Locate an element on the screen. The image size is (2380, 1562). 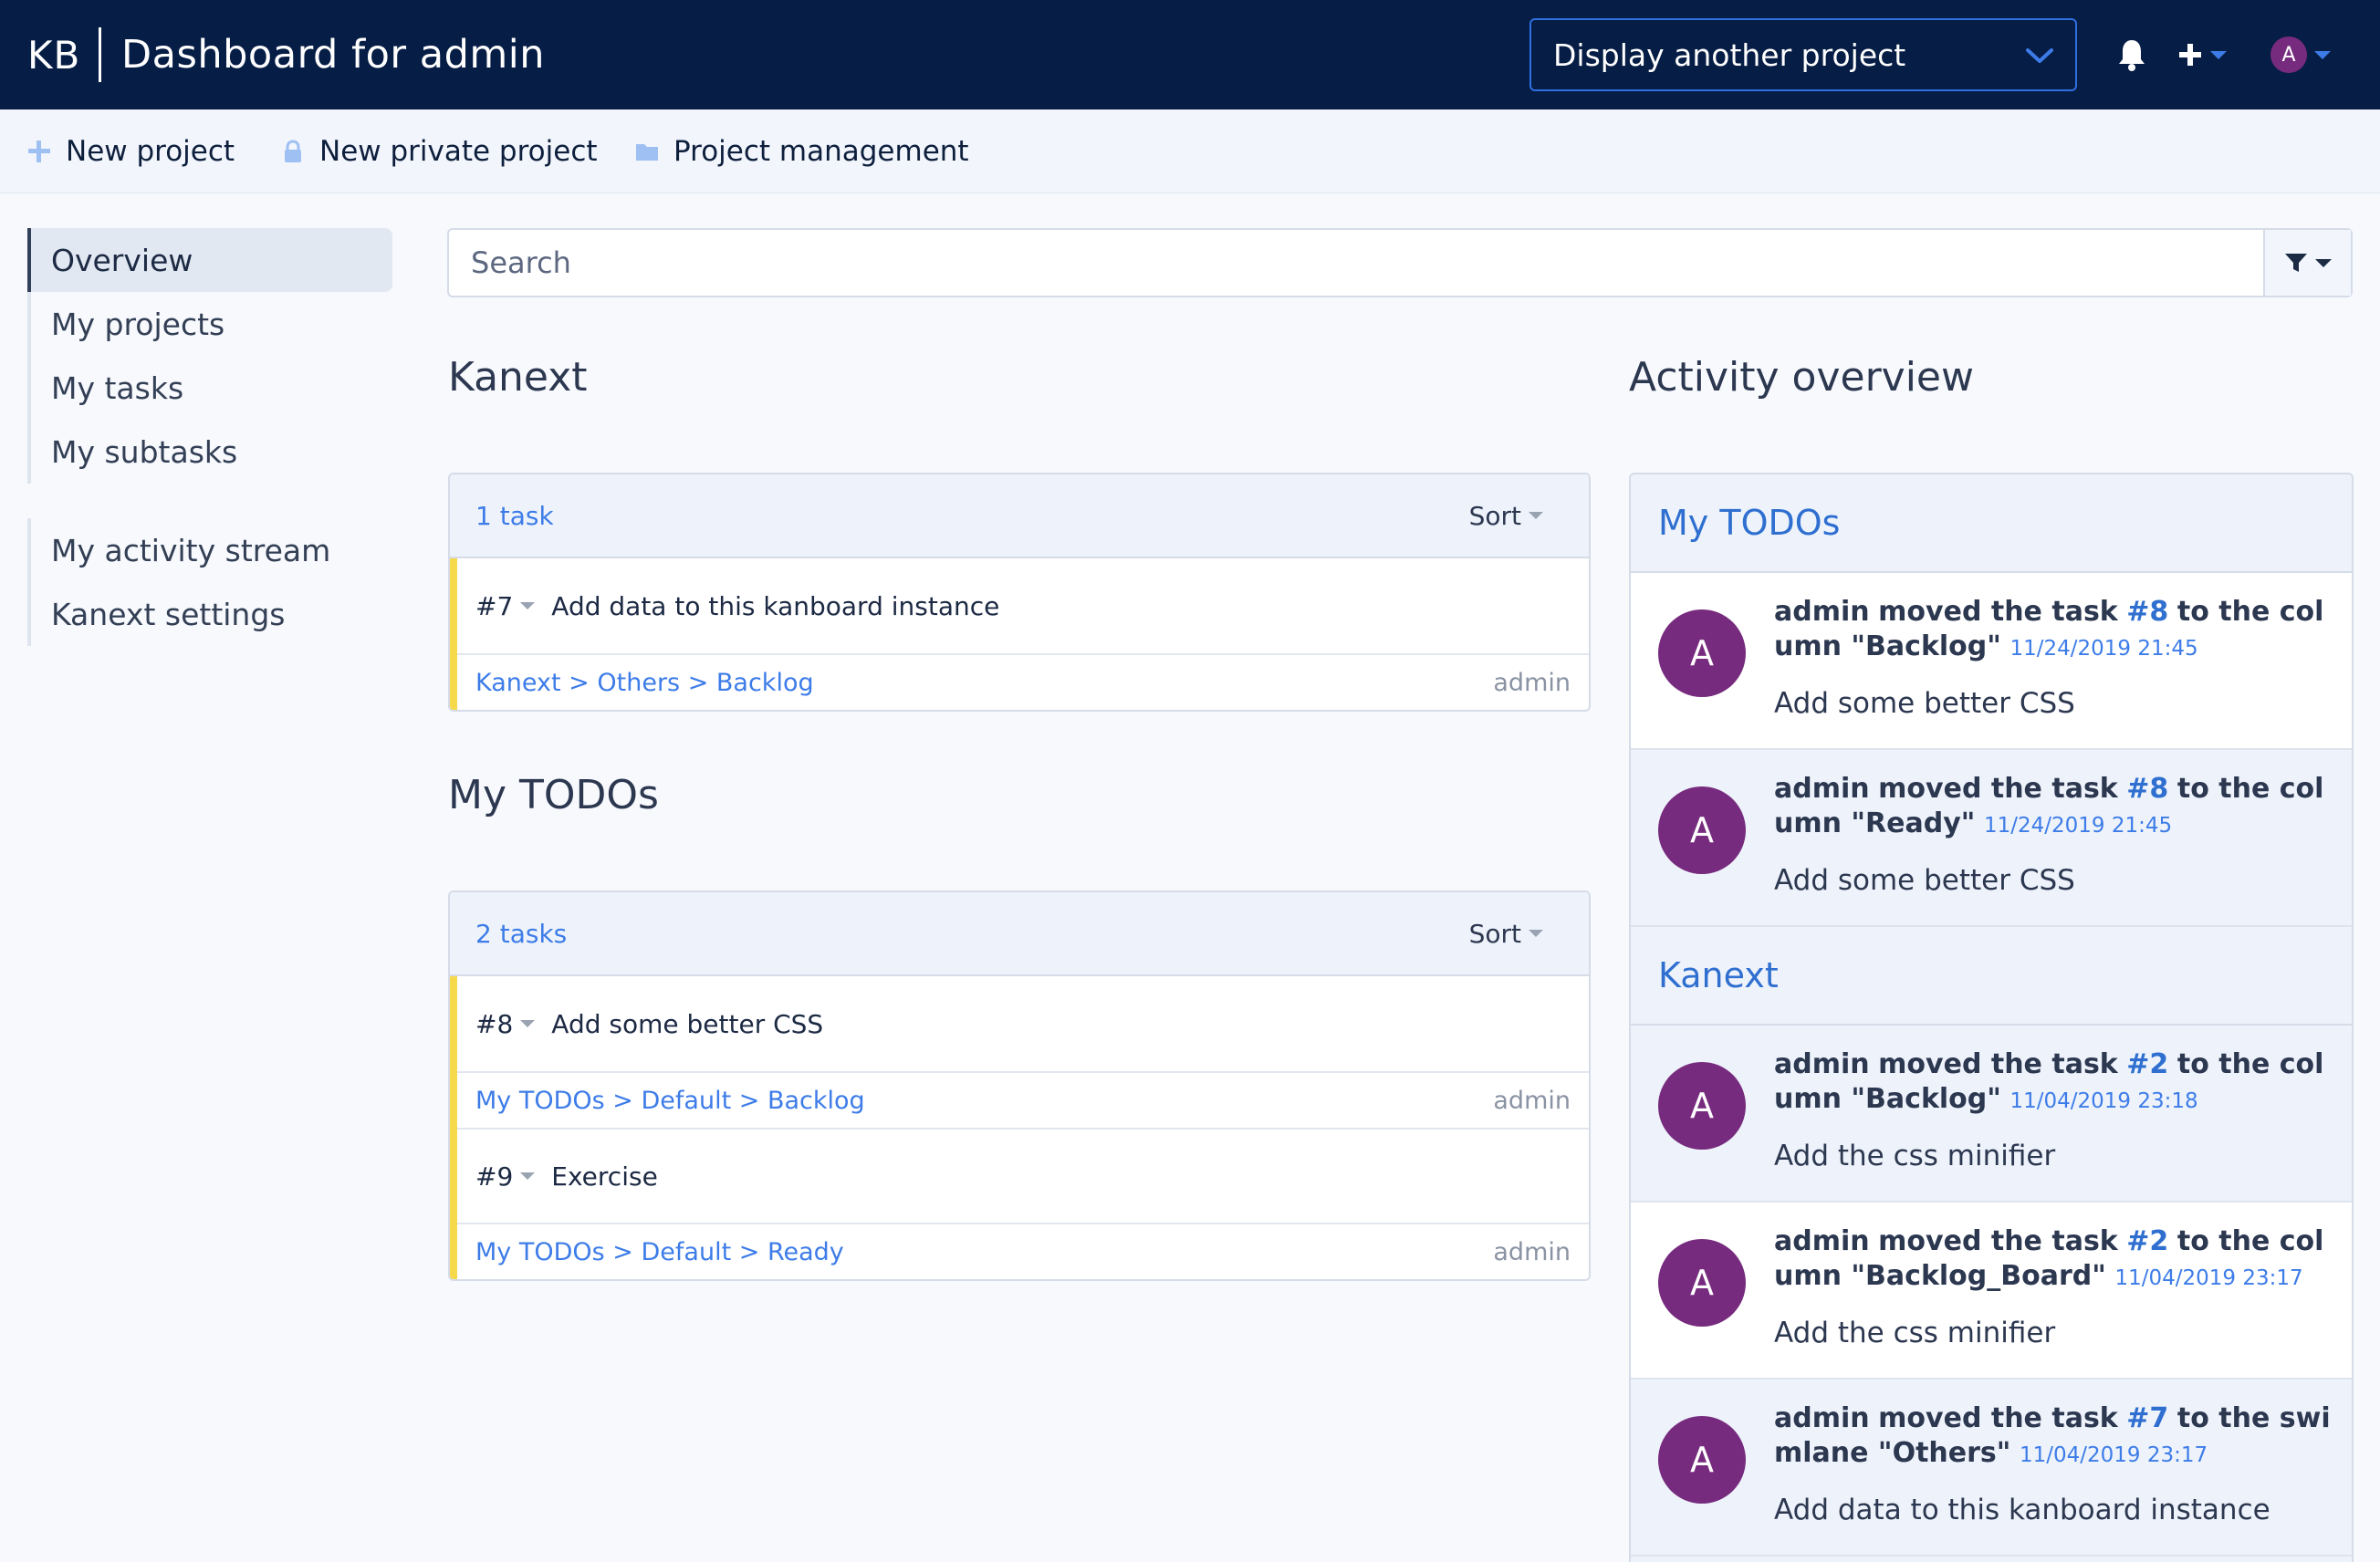
task-count: 1 task is located at coordinates (514, 515).